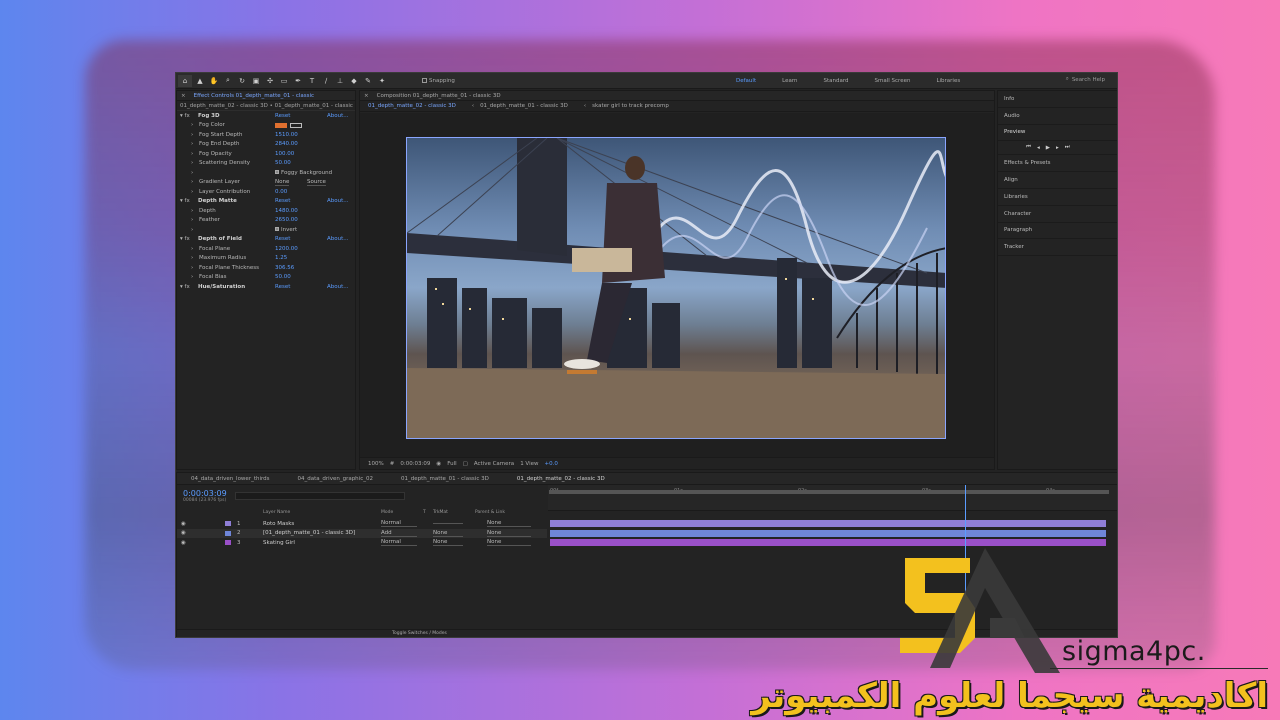 The width and height of the screenshot is (1280, 720). What do you see at coordinates (266, 192) in the screenshot?
I see `effect-property: › Layer Contribution 0.00` at bounding box center [266, 192].